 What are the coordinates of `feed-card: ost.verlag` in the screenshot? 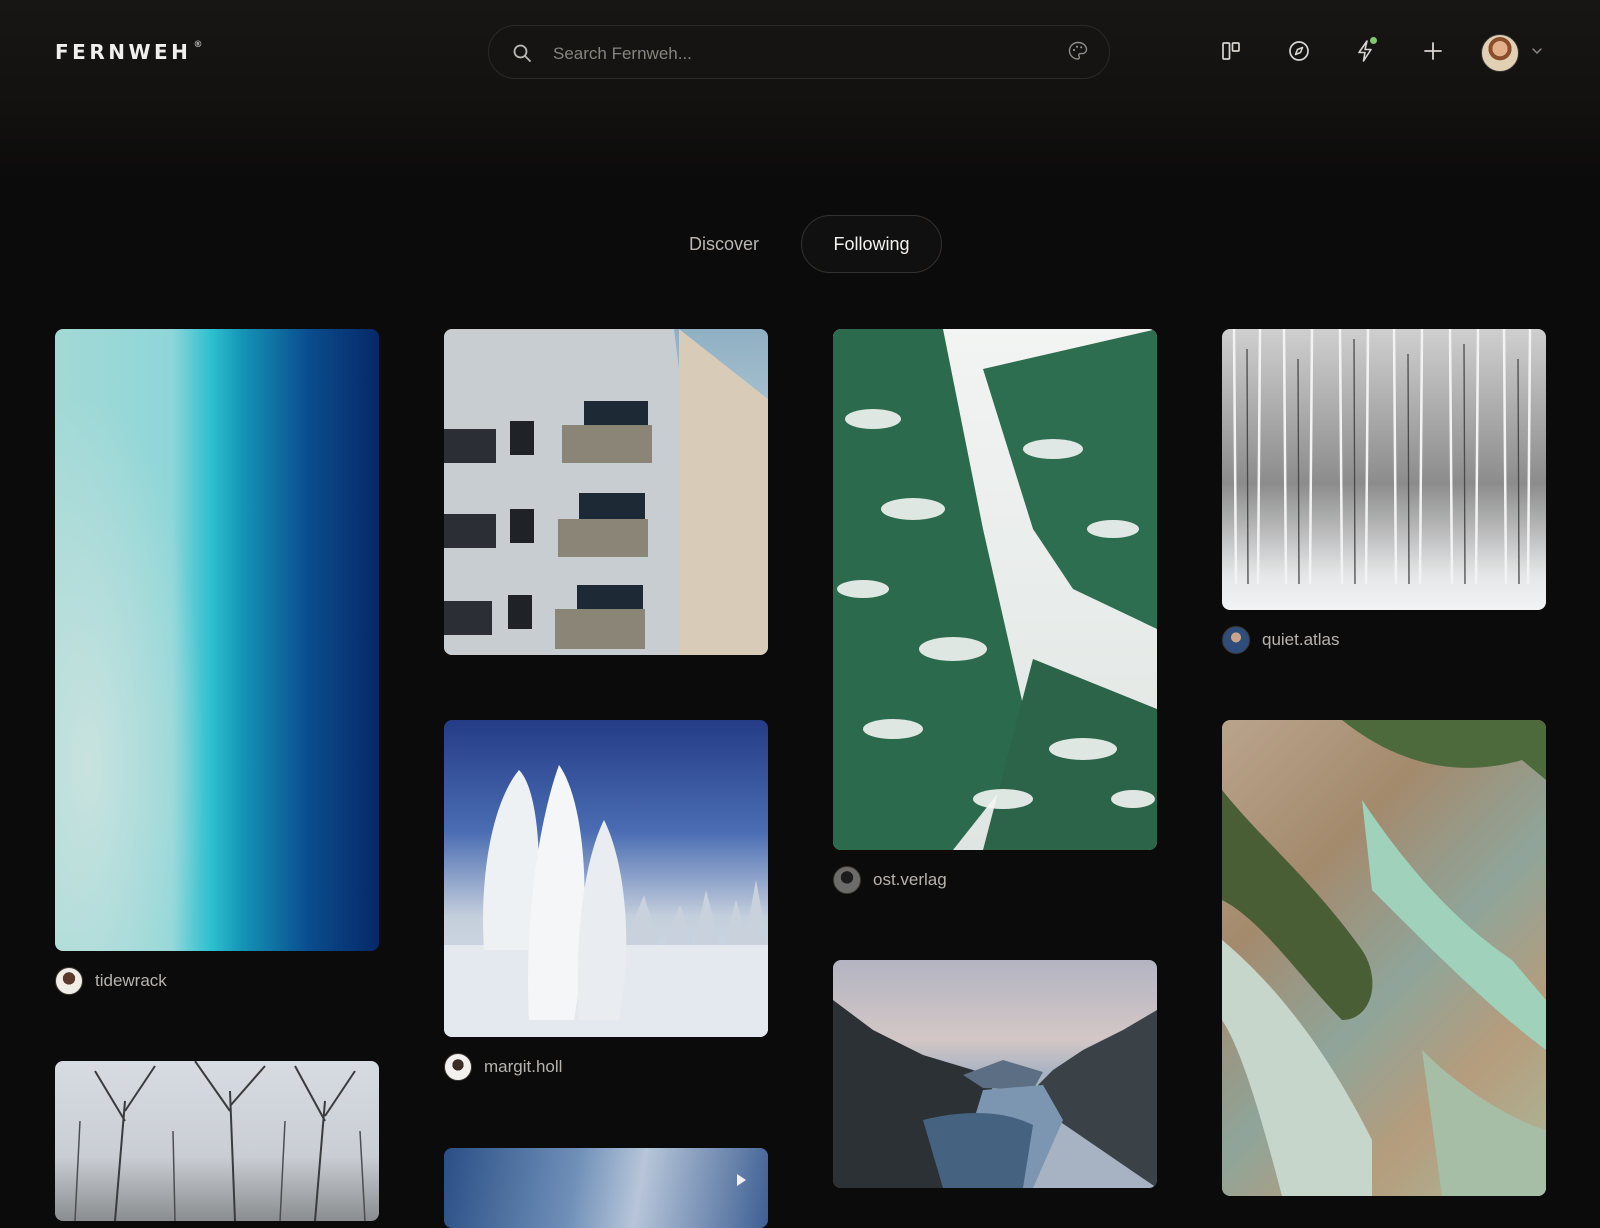 It's located at (995, 614).